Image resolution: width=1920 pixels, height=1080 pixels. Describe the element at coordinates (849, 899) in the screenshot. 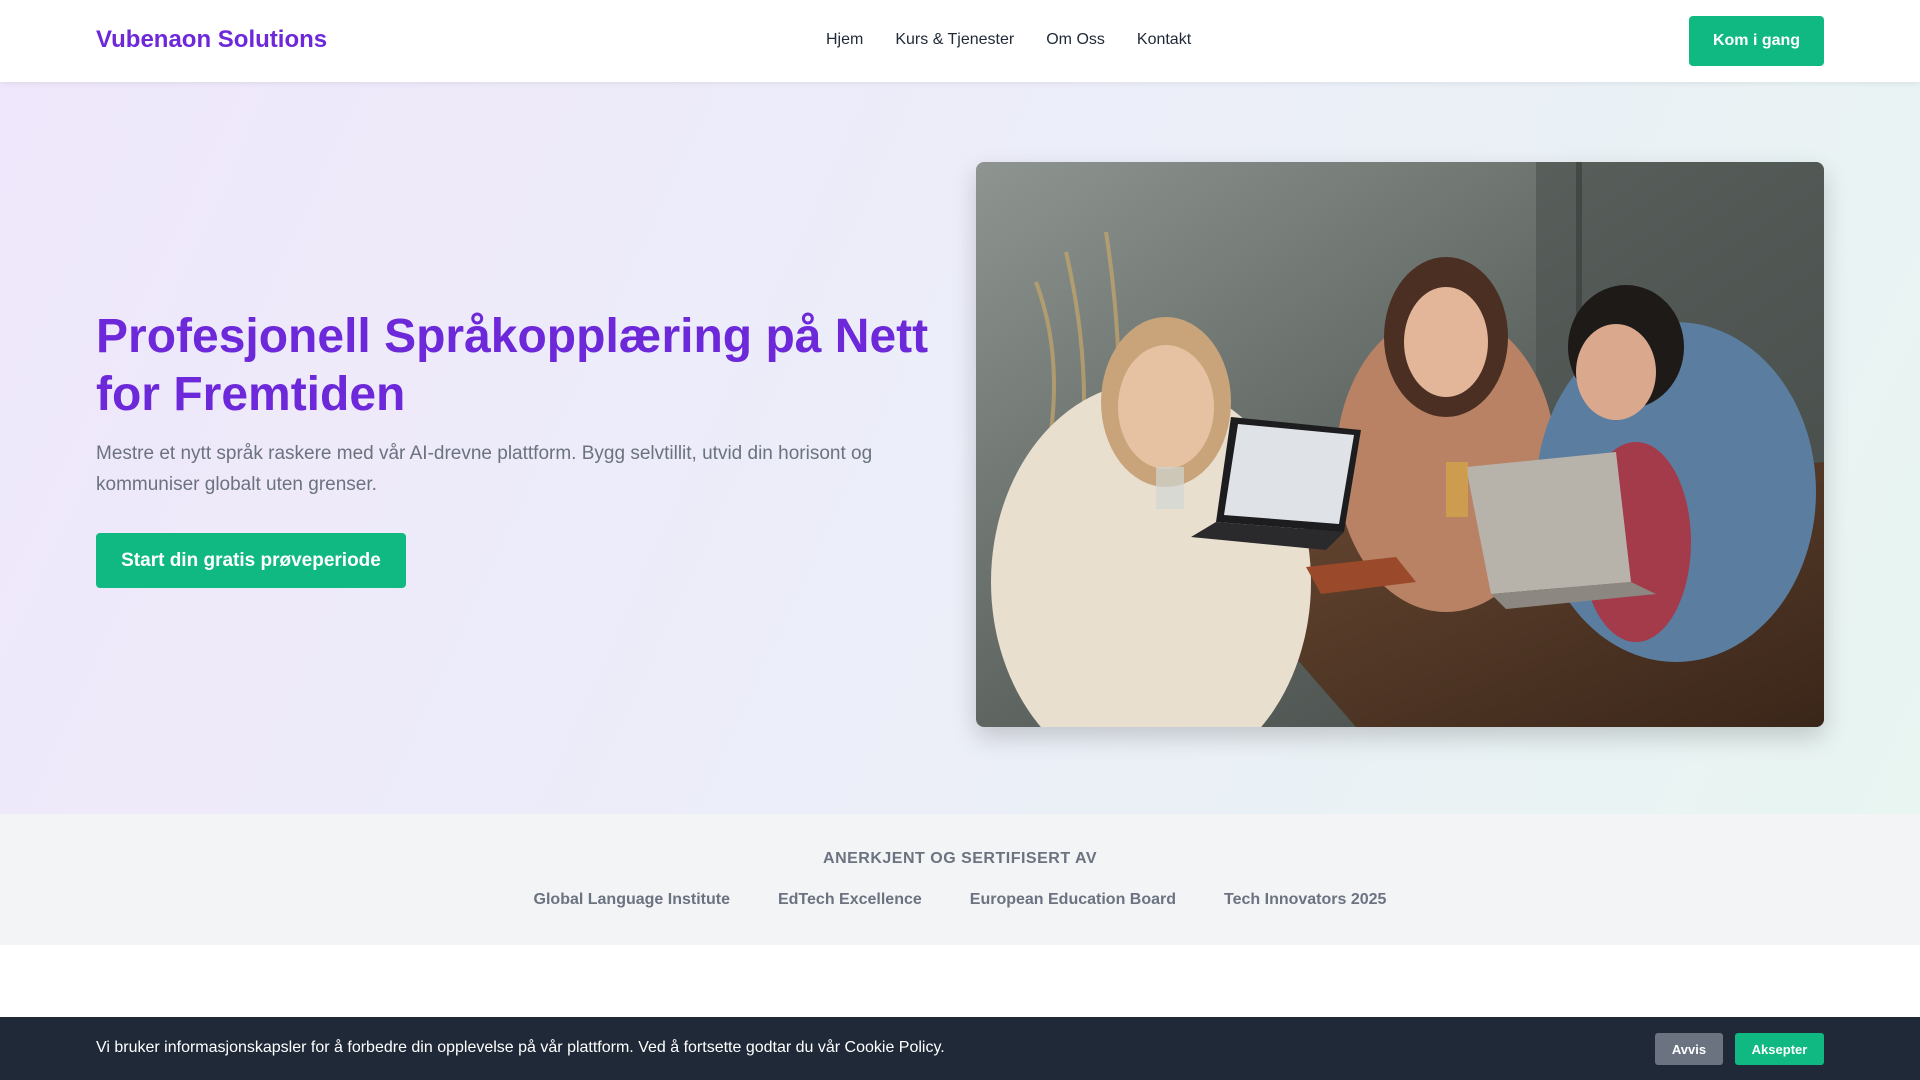

I see `partner-name: EdTech Excellence` at that location.